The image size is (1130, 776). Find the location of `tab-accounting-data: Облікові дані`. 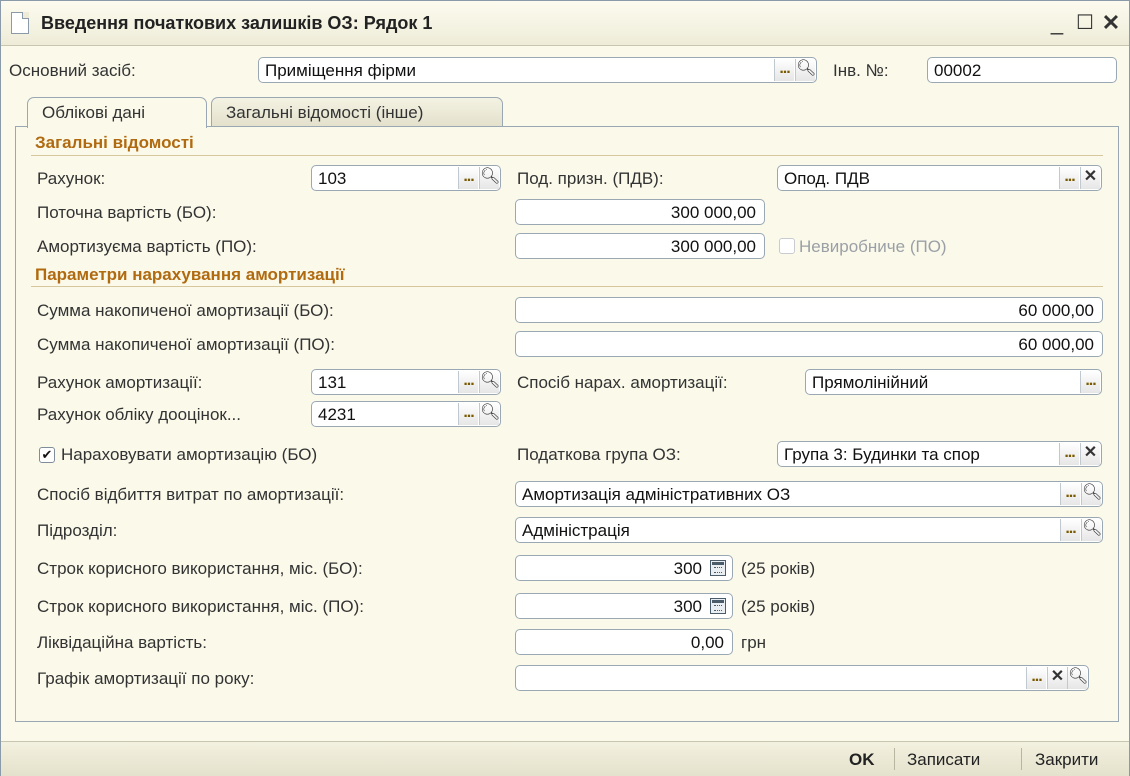

tab-accounting-data: Облікові дані is located at coordinates (117, 112).